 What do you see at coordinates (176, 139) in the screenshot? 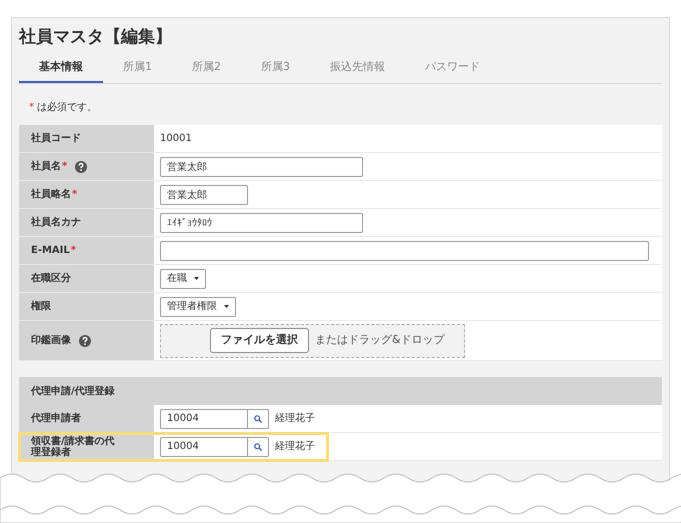
I see `field-value: 10001` at bounding box center [176, 139].